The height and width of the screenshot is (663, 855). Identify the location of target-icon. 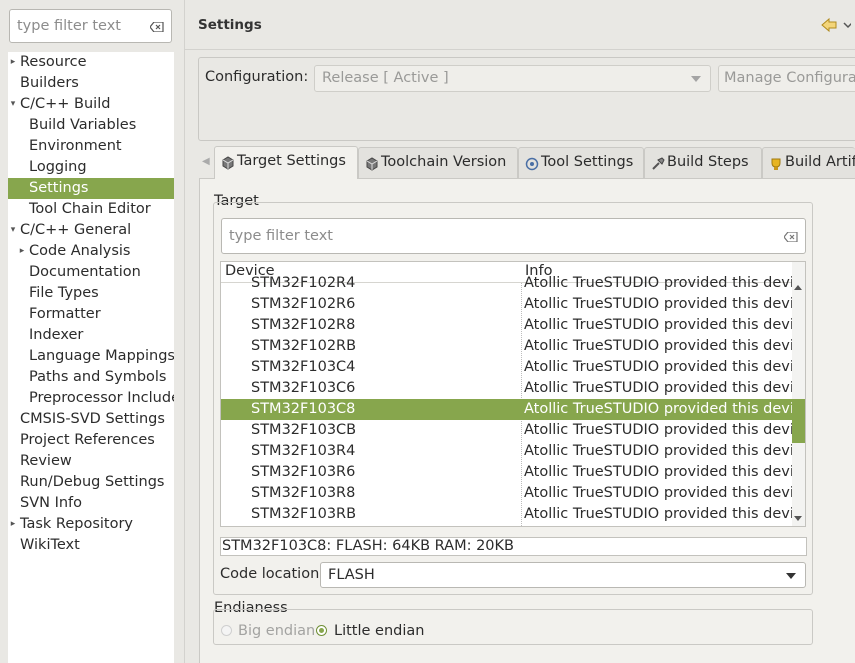
(228, 163).